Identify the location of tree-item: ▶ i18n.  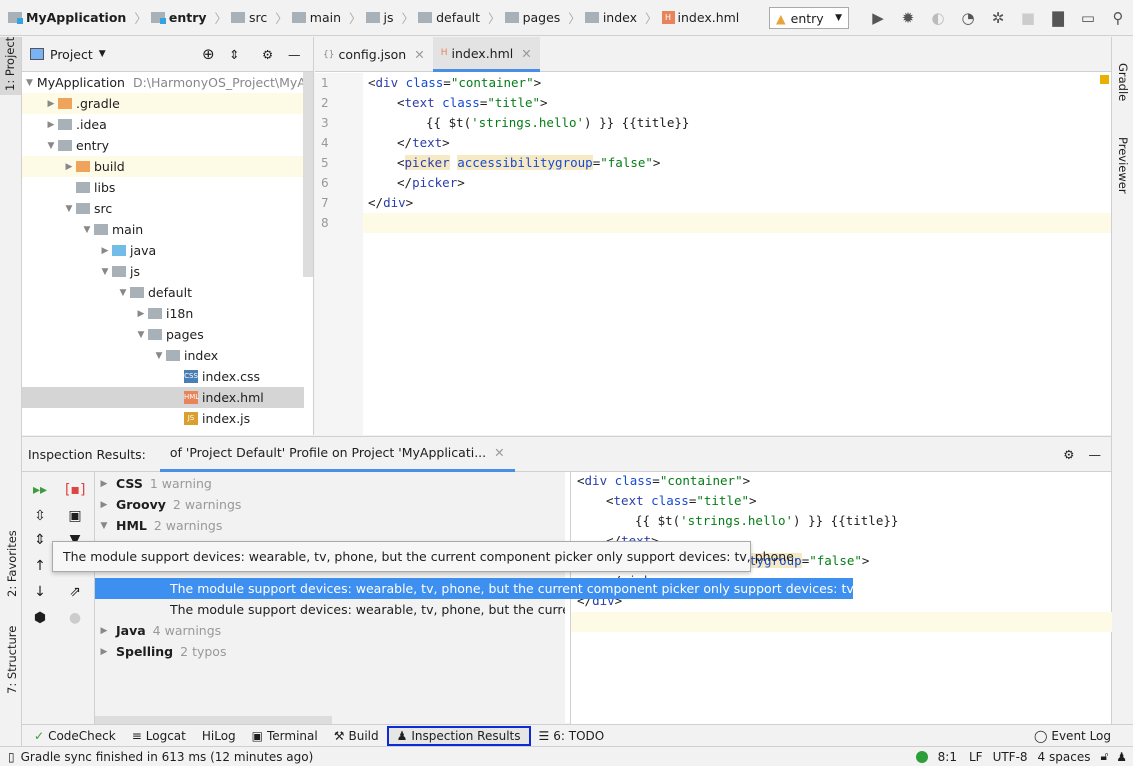
(163, 313).